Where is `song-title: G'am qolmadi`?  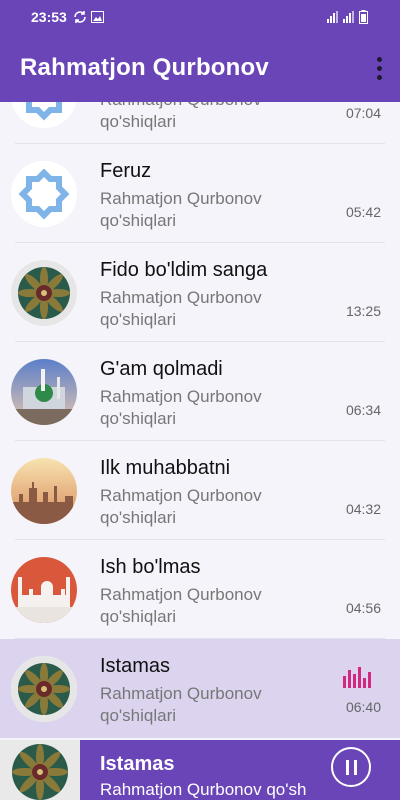
song-title: G'am qolmadi is located at coordinates (161, 369).